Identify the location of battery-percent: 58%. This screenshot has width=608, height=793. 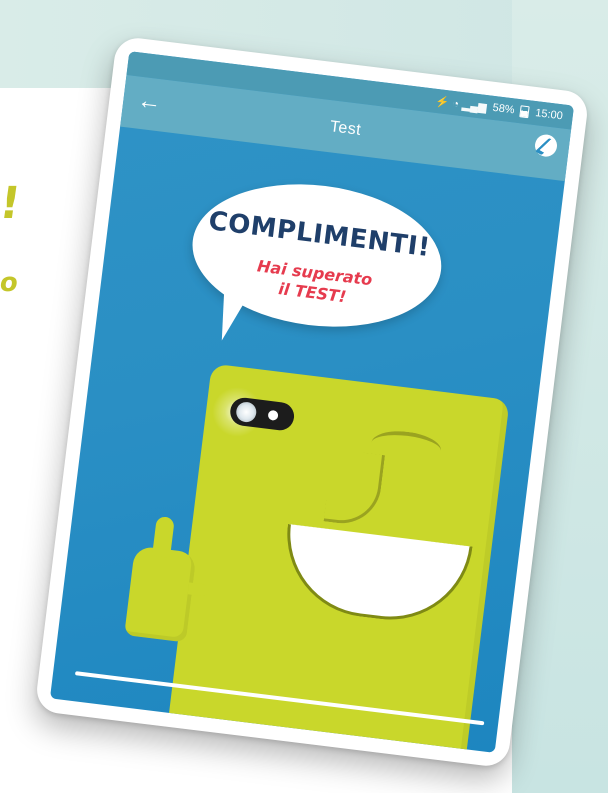
(503, 109).